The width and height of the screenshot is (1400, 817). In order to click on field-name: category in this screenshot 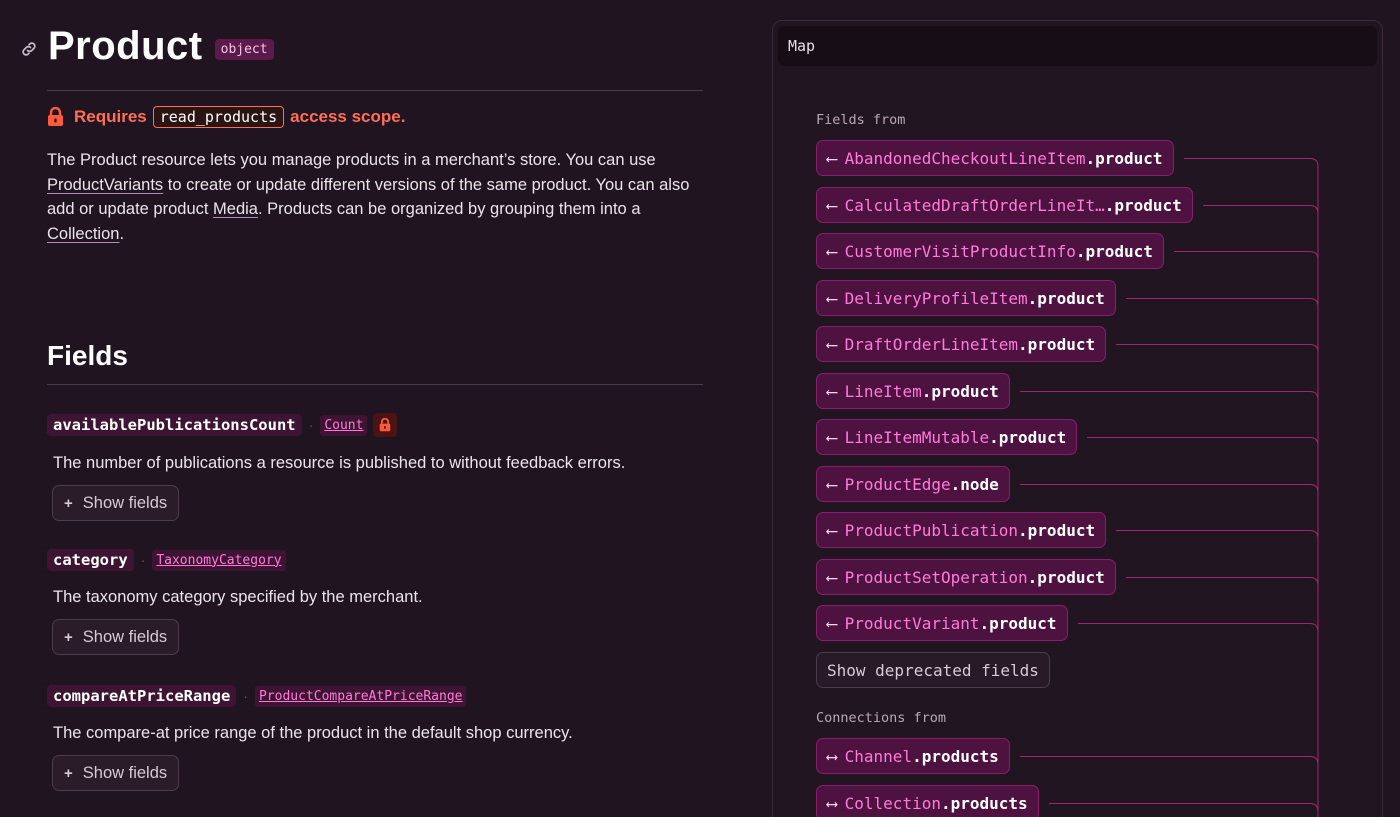, I will do `click(90, 560)`.